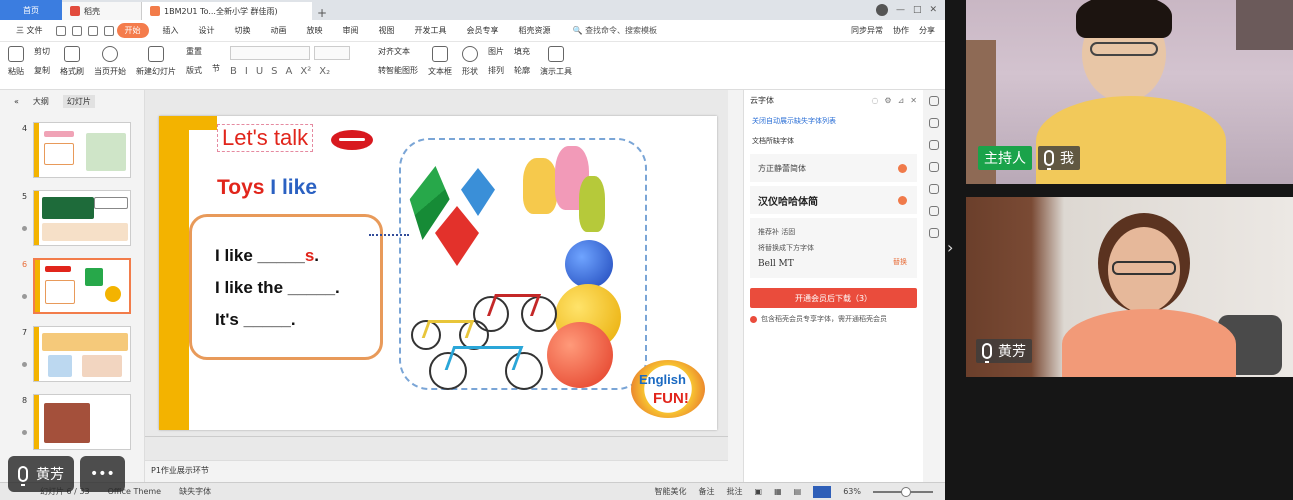 This screenshot has width=1293, height=500. What do you see at coordinates (954, 250) in the screenshot?
I see `expand-video-chevron-icon: ›` at bounding box center [954, 250].